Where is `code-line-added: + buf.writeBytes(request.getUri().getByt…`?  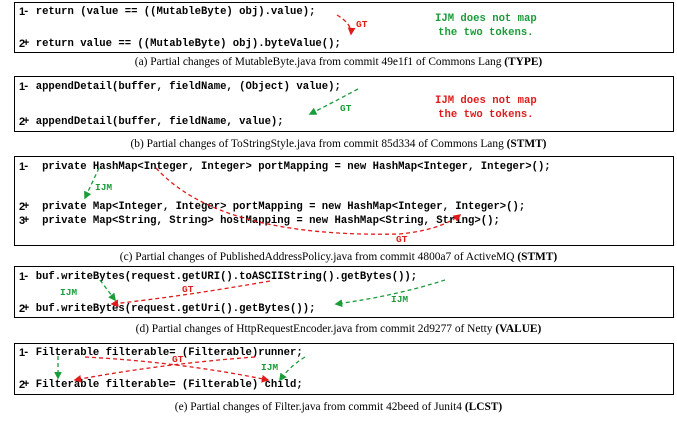 code-line-added: + buf.writeBytes(request.getUri().getByt… is located at coordinates (169, 309).